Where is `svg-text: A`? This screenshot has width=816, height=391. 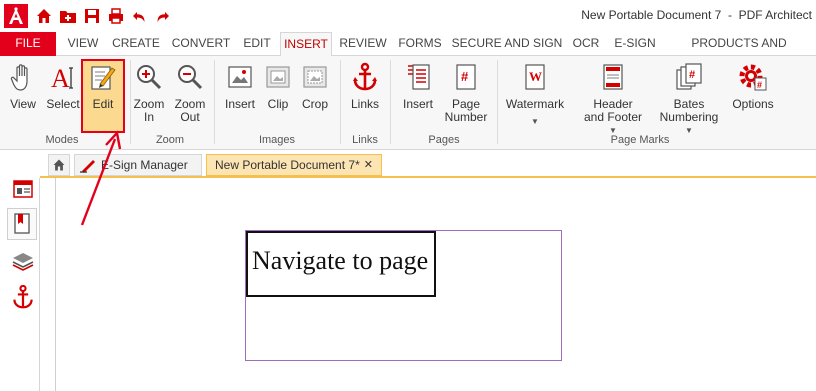
svg-text: A is located at coordinates (60, 78).